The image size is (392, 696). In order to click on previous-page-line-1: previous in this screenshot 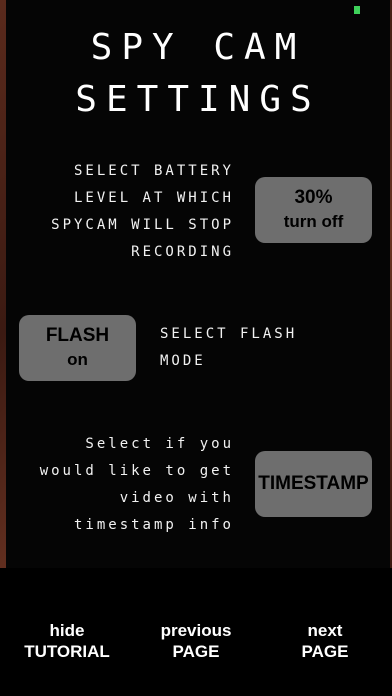, I will do `click(196, 630)`.